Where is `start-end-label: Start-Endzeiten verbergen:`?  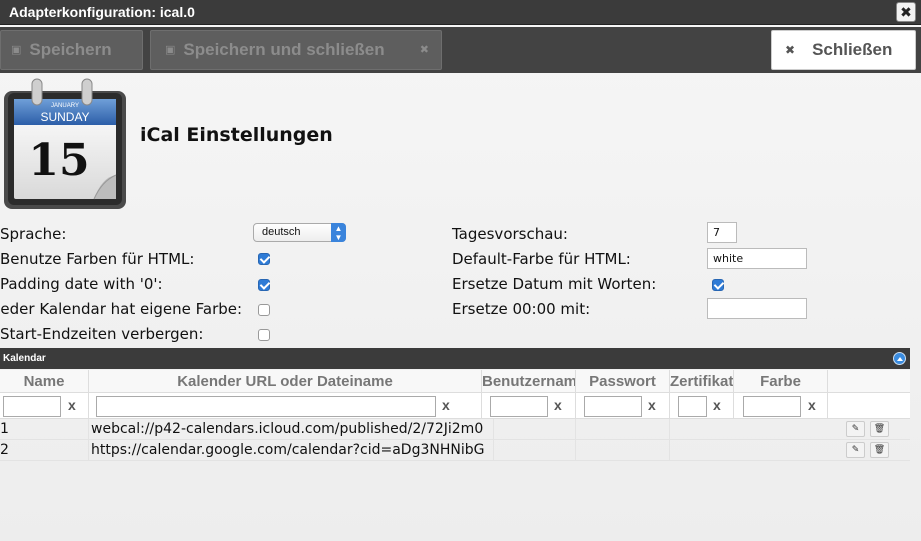 start-end-label: Start-Endzeiten verbergen: is located at coordinates (102, 334).